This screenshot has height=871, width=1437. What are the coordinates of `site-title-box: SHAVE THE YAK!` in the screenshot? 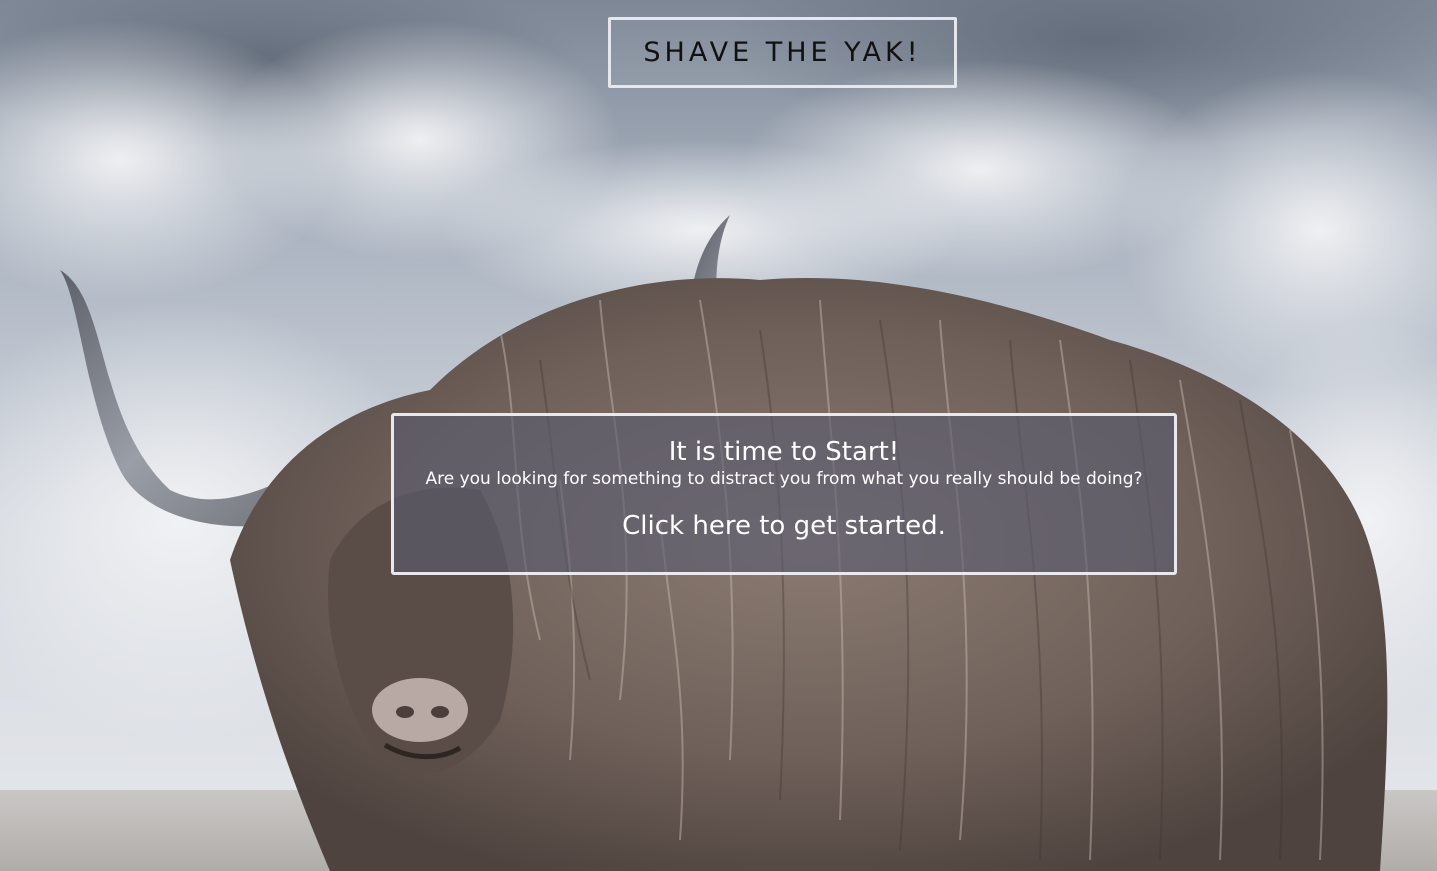 It's located at (782, 52).